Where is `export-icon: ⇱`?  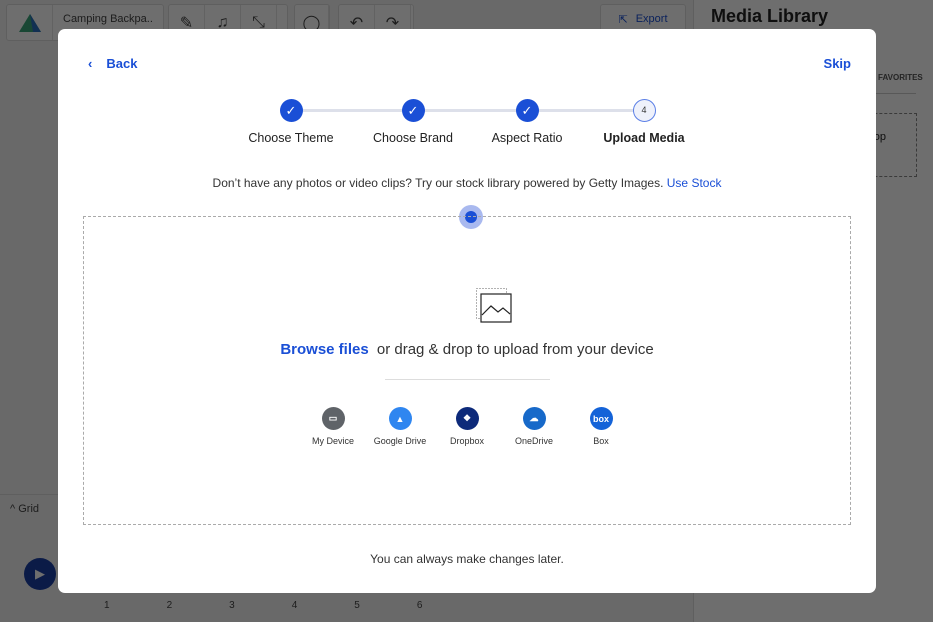 export-icon: ⇱ is located at coordinates (623, 20).